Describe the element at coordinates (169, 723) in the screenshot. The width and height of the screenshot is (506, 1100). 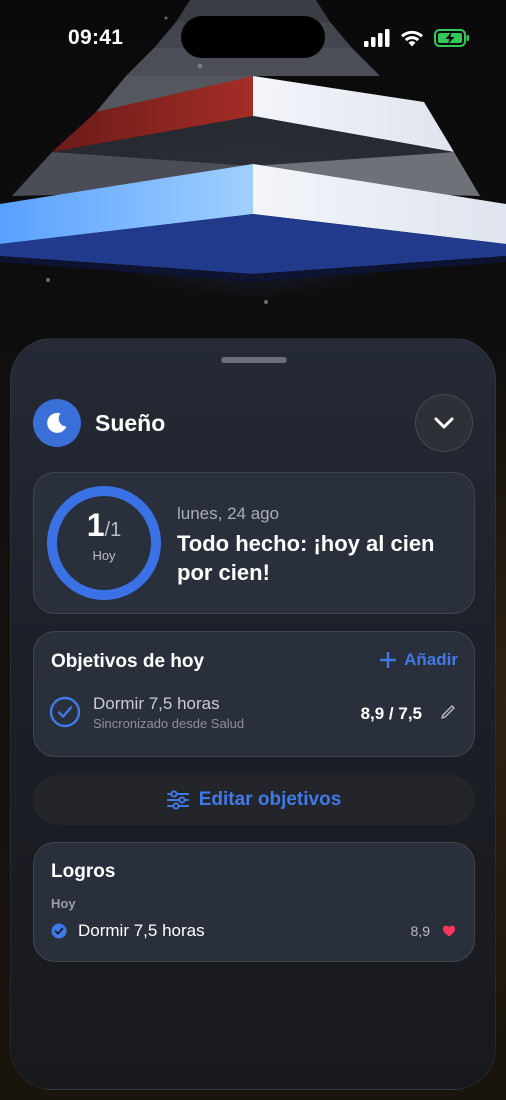
I see `goal-source: Sincronizado desde Salud` at that location.